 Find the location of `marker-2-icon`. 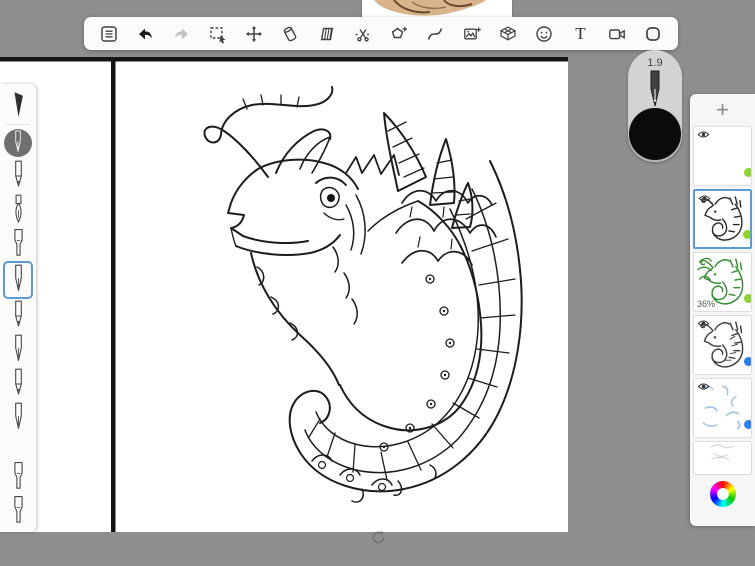

marker-2-icon is located at coordinates (18, 475).